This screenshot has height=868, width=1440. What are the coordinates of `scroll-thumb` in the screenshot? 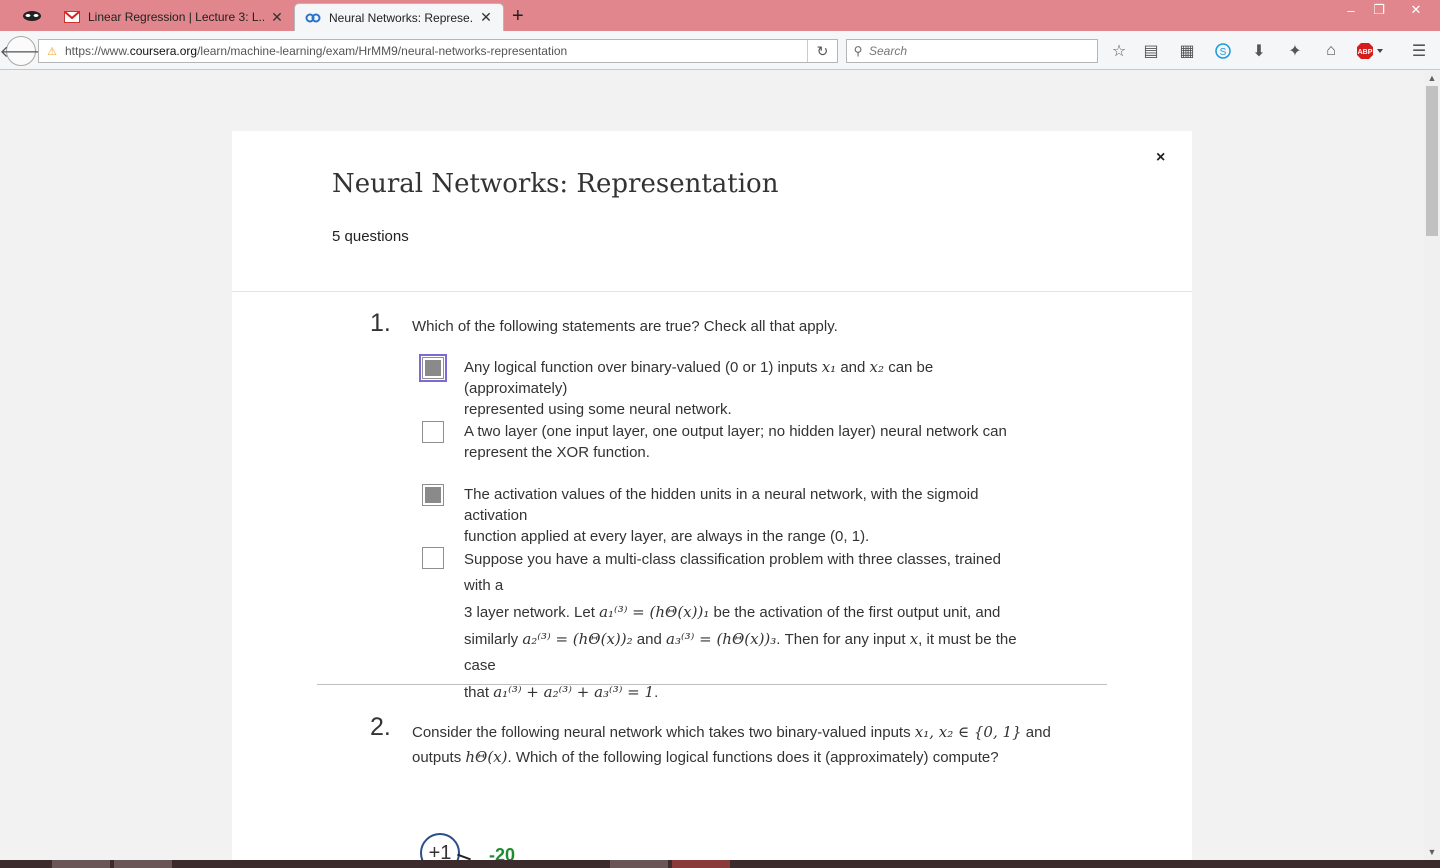 It's located at (1432, 161).